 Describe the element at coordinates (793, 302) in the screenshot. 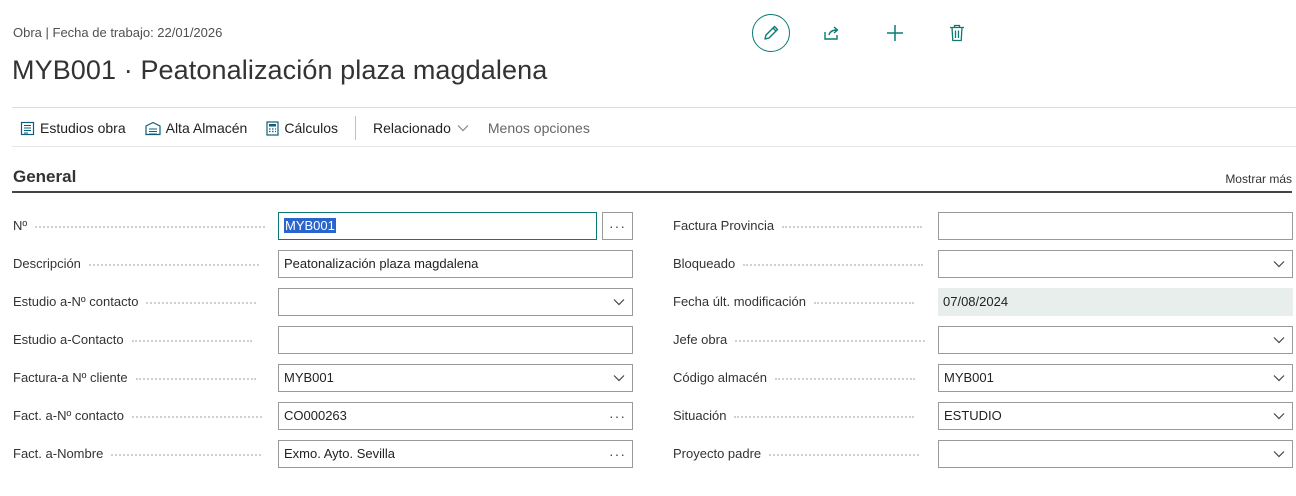

I see `field-label: Fecha últ. modificación` at that location.